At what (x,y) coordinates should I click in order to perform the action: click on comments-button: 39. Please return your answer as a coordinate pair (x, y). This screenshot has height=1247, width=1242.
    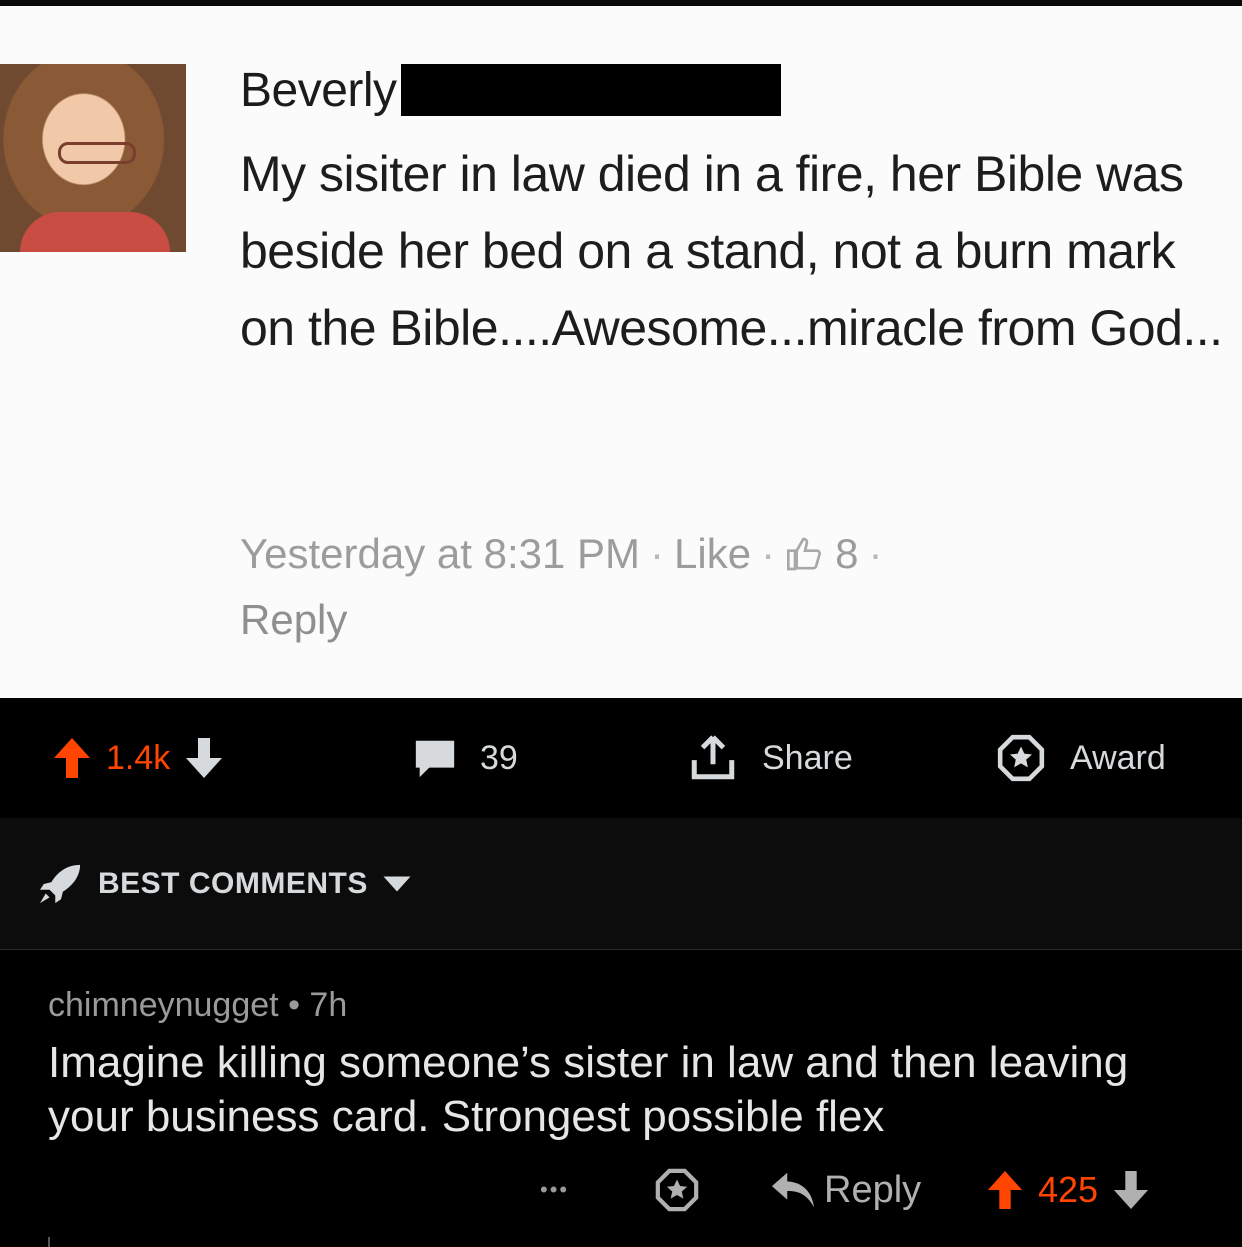
    Looking at the image, I should click on (465, 758).